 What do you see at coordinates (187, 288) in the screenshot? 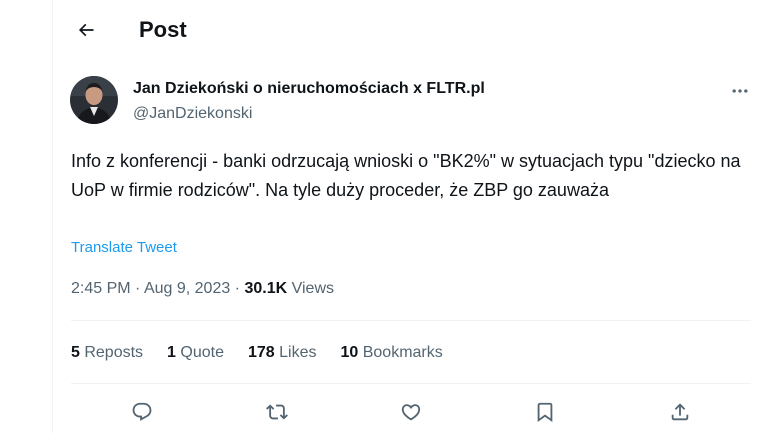
I see `tweet-date: Aug 9, 2023` at bounding box center [187, 288].